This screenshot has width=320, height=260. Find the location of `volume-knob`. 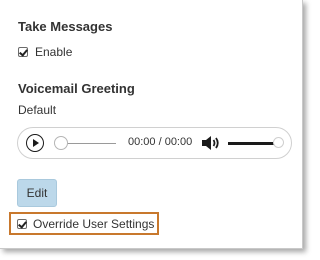

volume-knob is located at coordinates (278, 142).